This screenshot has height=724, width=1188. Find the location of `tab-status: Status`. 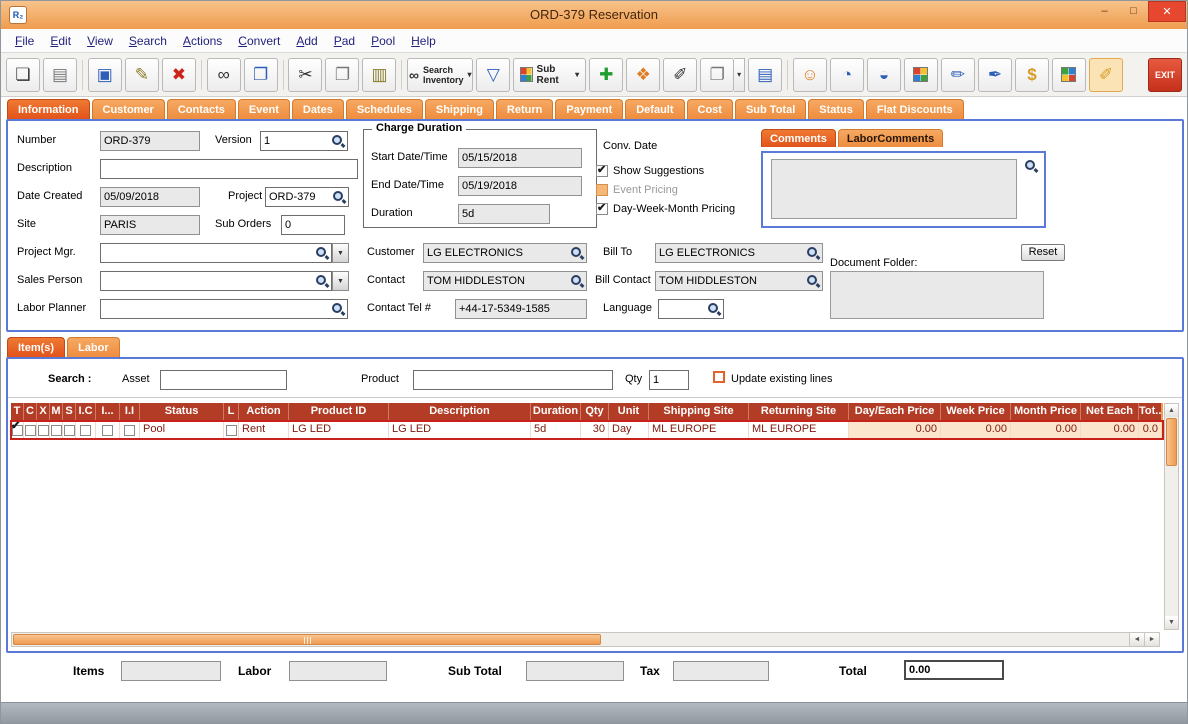

tab-status: Status is located at coordinates (836, 109).